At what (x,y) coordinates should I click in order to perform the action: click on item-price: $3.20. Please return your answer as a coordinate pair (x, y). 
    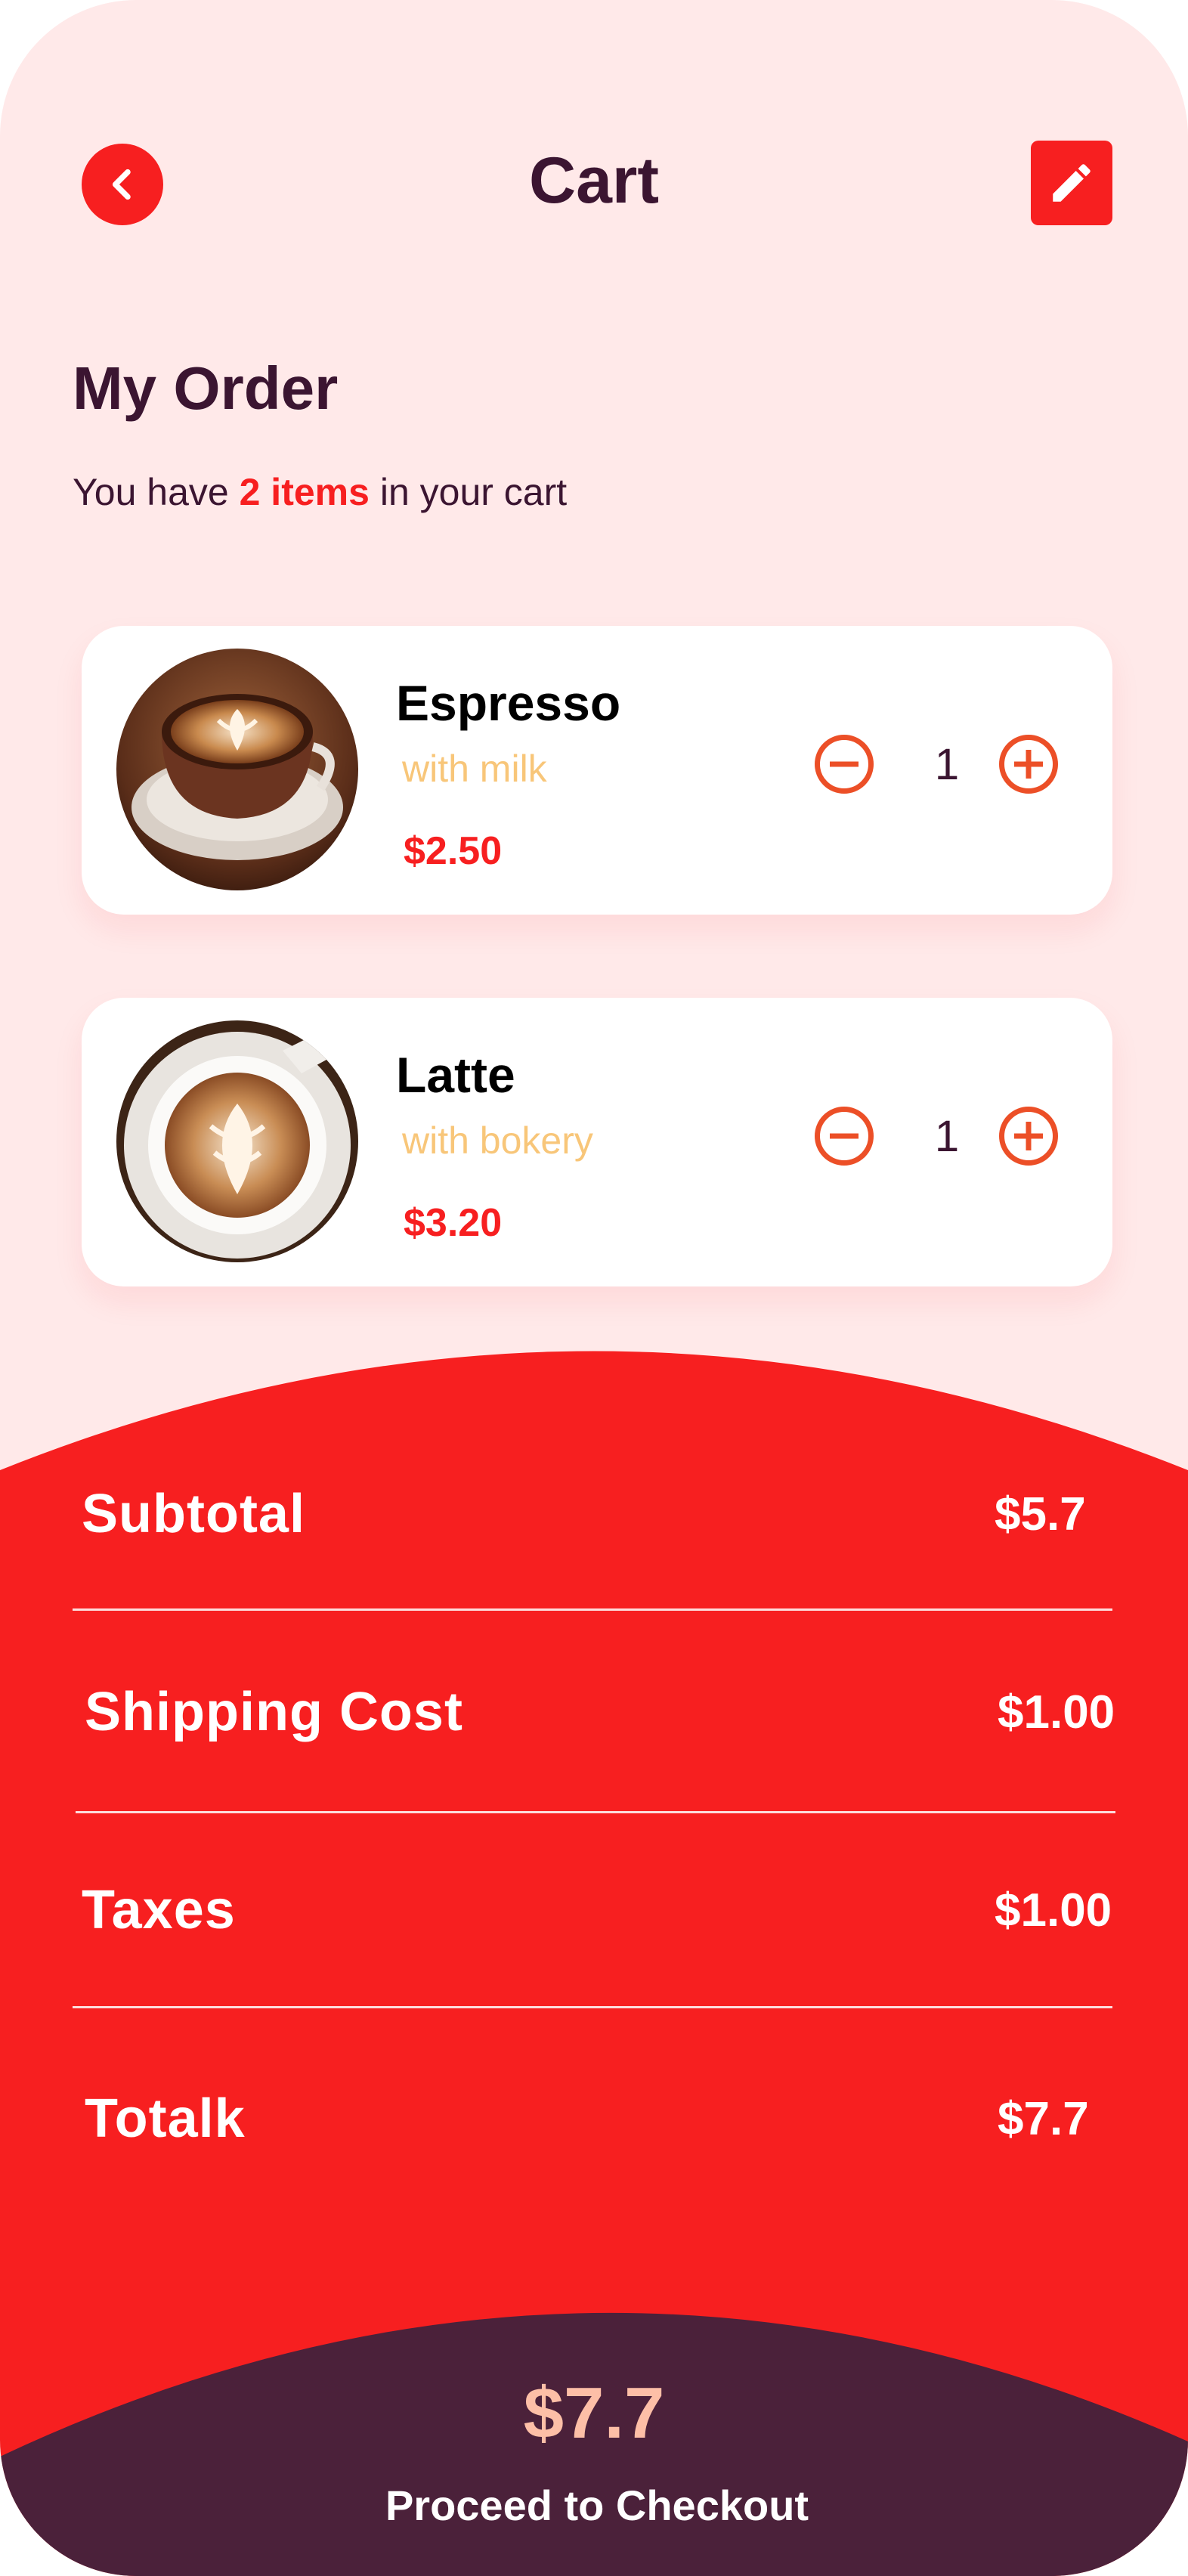
    Looking at the image, I should click on (454, 1223).